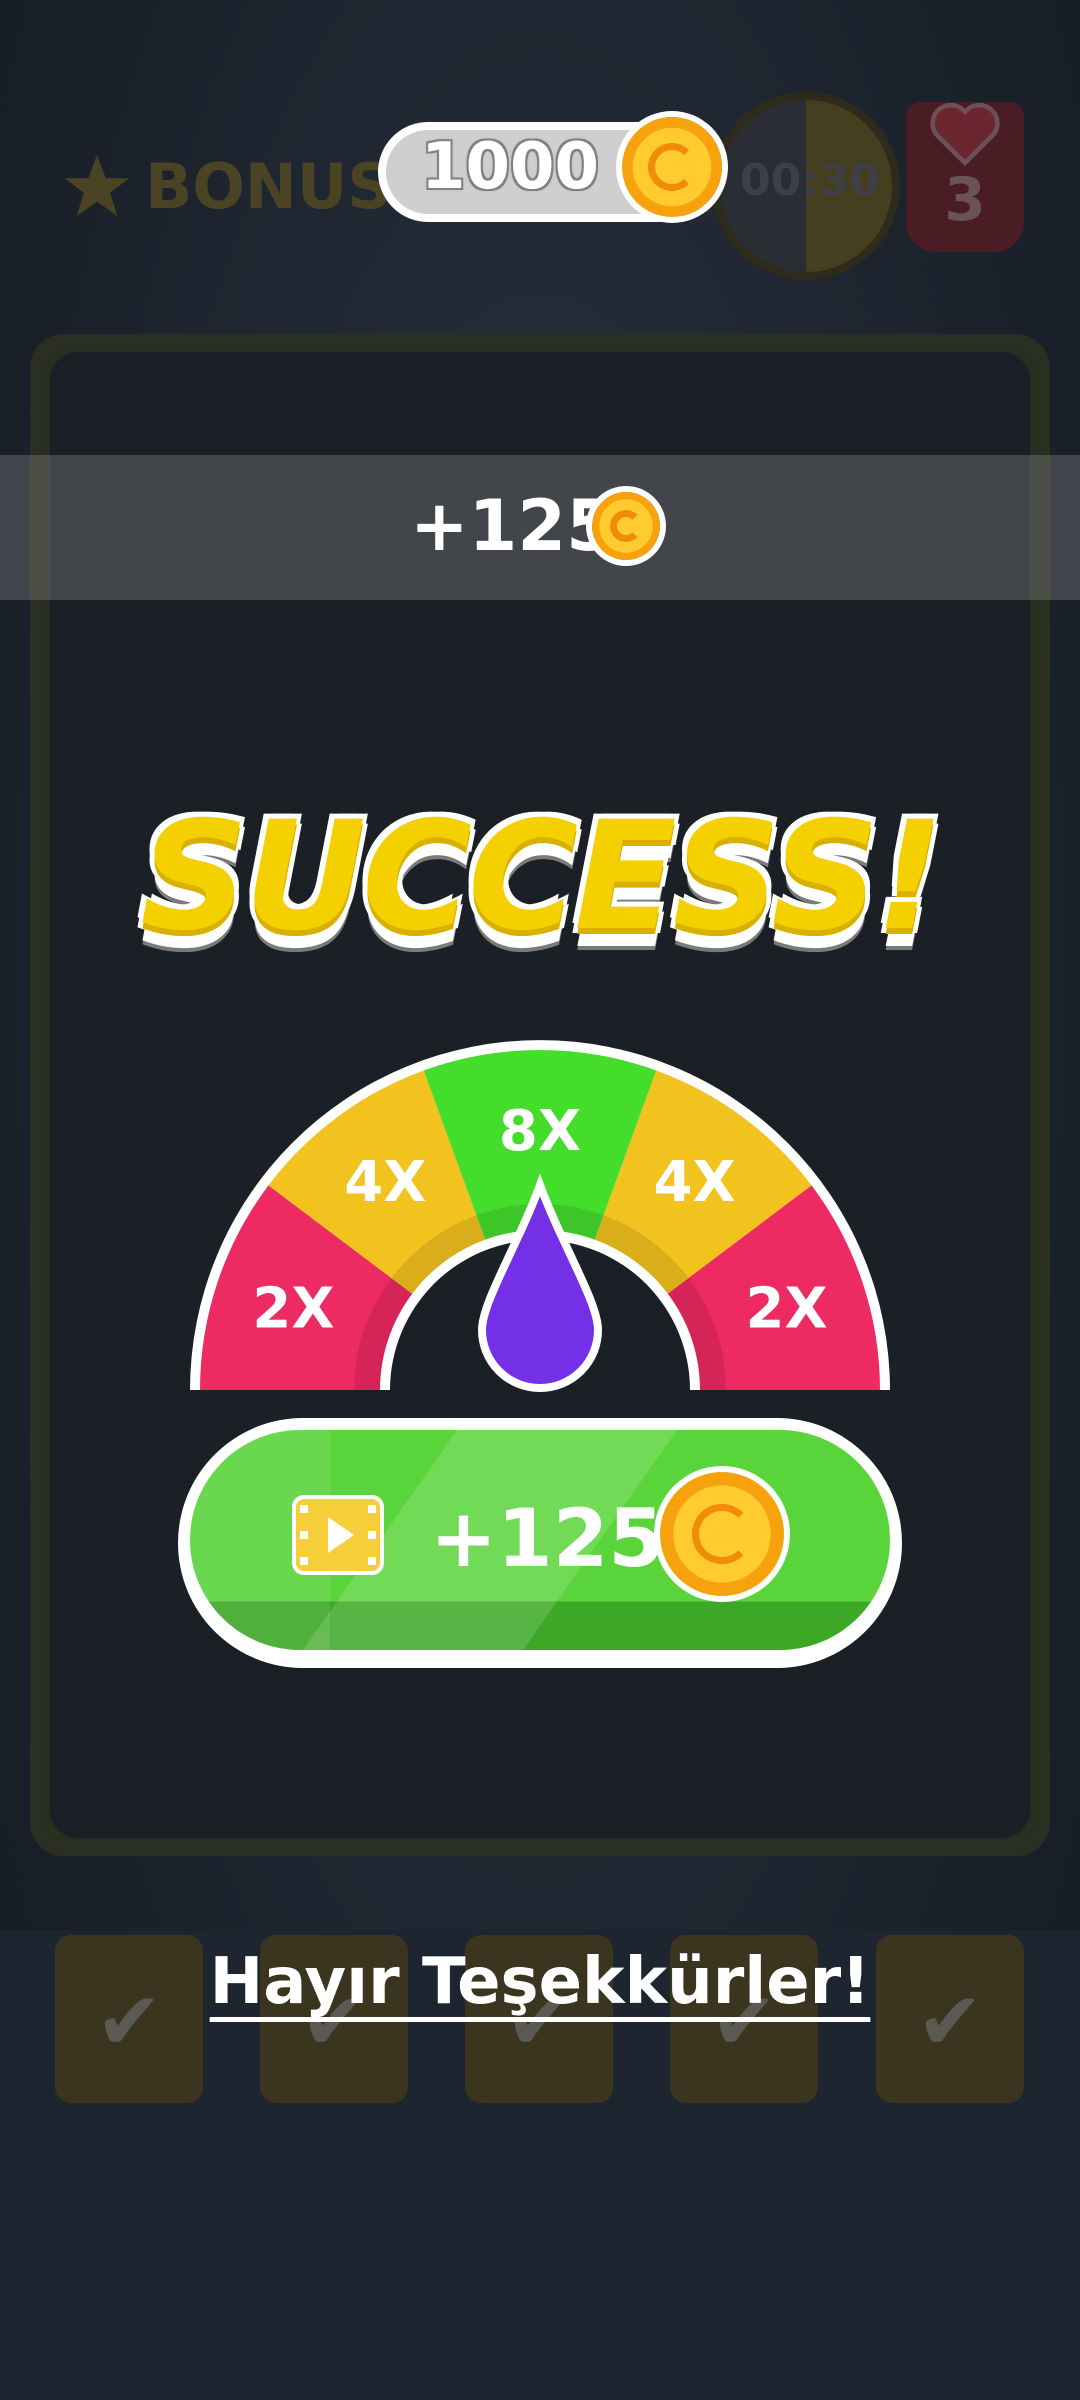 The height and width of the screenshot is (2400, 1080). I want to click on lives-count: 3, so click(965, 200).